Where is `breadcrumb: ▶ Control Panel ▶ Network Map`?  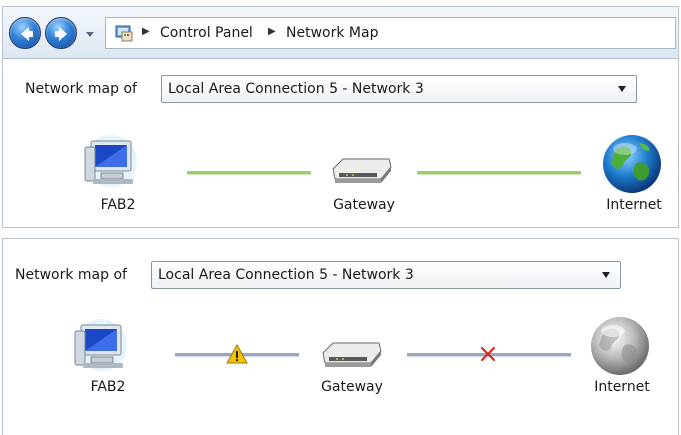
breadcrumb: ▶ Control Panel ▶ Network Map is located at coordinates (390, 33).